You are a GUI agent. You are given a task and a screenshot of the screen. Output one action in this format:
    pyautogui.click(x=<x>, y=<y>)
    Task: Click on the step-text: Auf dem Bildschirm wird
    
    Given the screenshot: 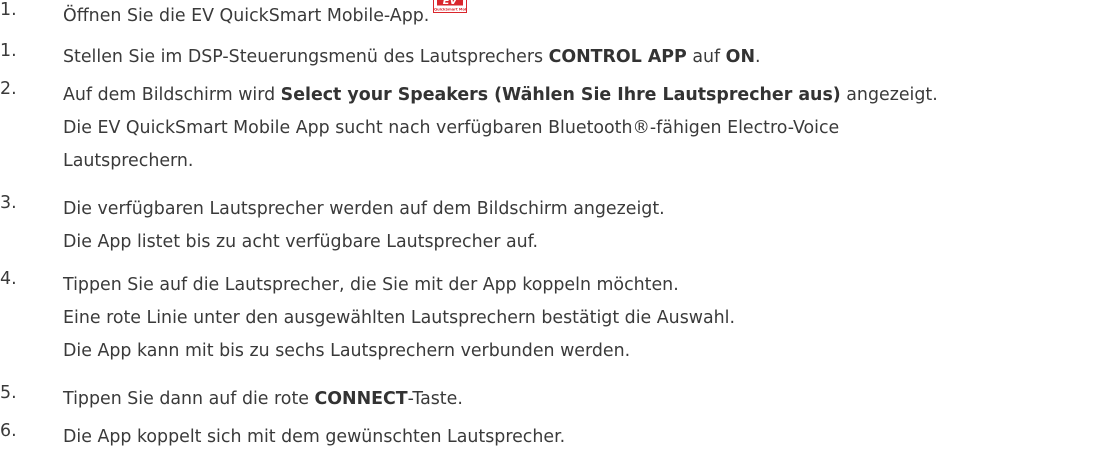 What is the action you would take?
    pyautogui.click(x=172, y=95)
    